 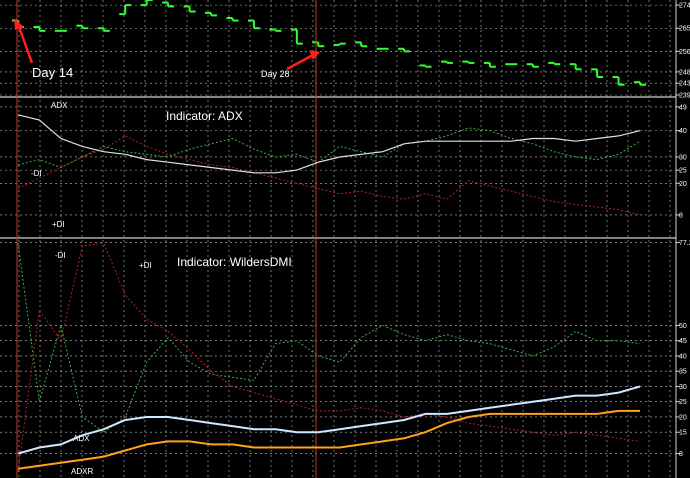 I want to click on day28-annotation: Day 28, so click(x=275, y=74).